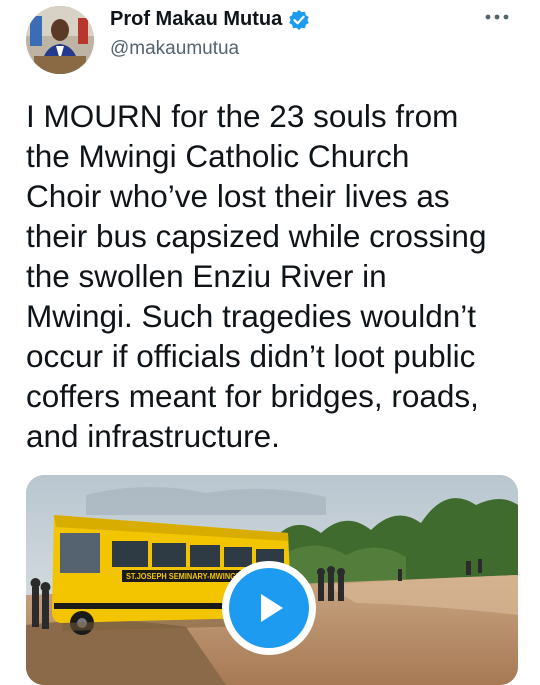 This screenshot has width=540, height=685. What do you see at coordinates (299, 20) in the screenshot?
I see `verified-badge-icon` at bounding box center [299, 20].